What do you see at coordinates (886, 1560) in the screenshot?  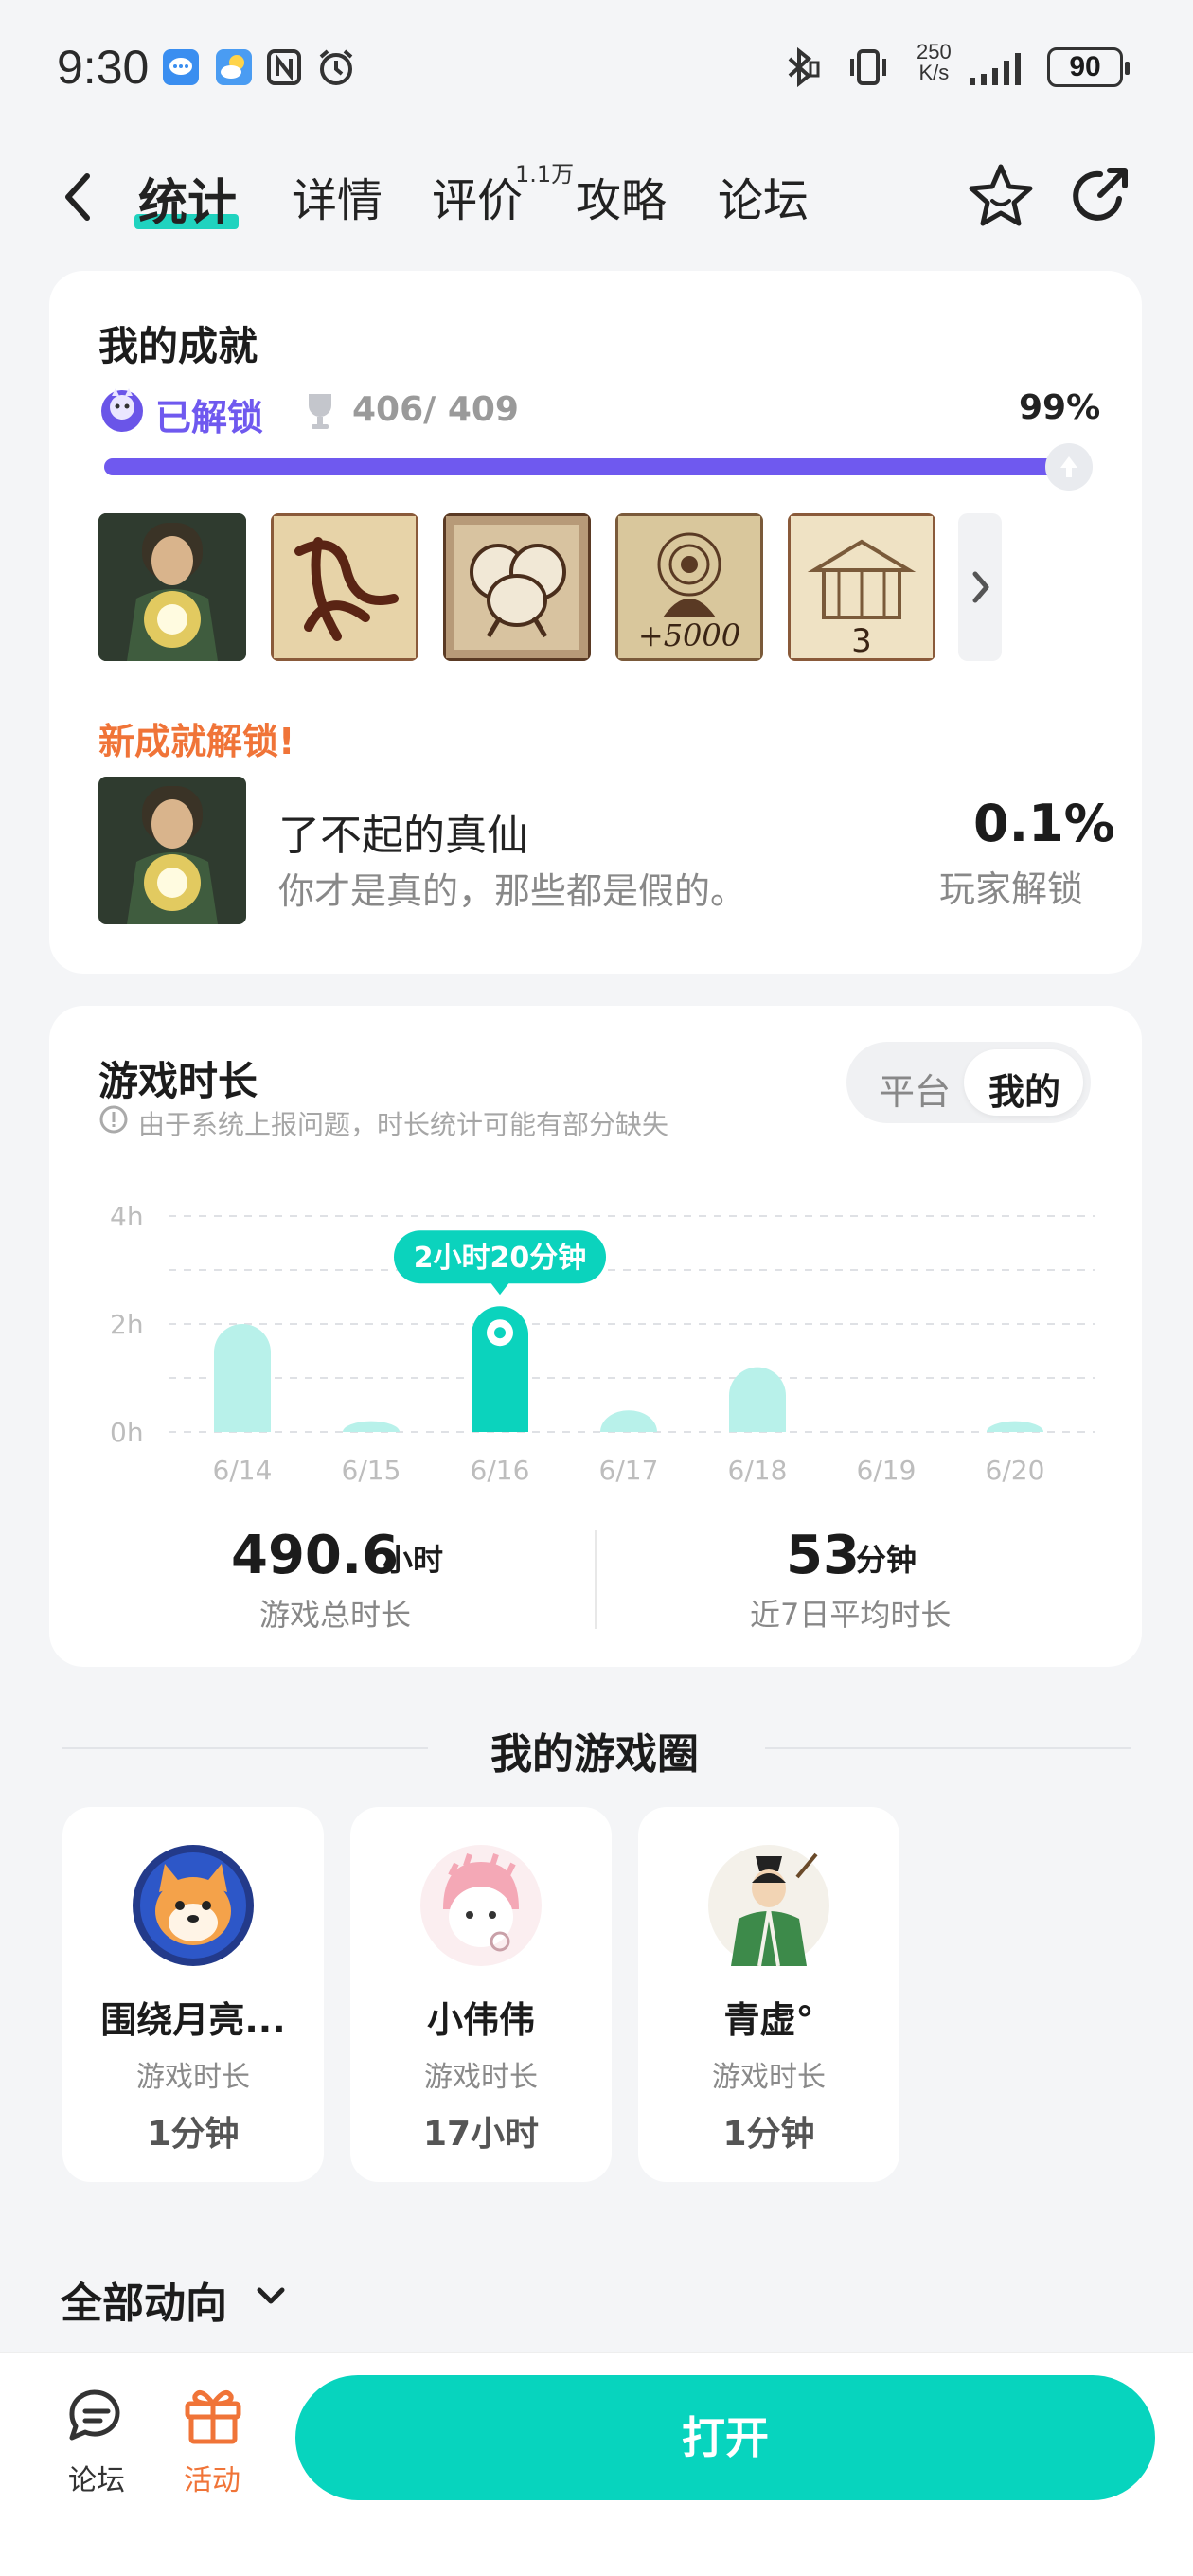 I see `avg-playtime-unit: 分钟` at bounding box center [886, 1560].